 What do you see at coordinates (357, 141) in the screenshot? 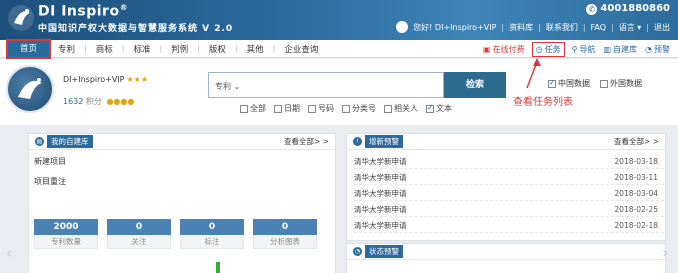
I see `alert-icon: !` at bounding box center [357, 141].